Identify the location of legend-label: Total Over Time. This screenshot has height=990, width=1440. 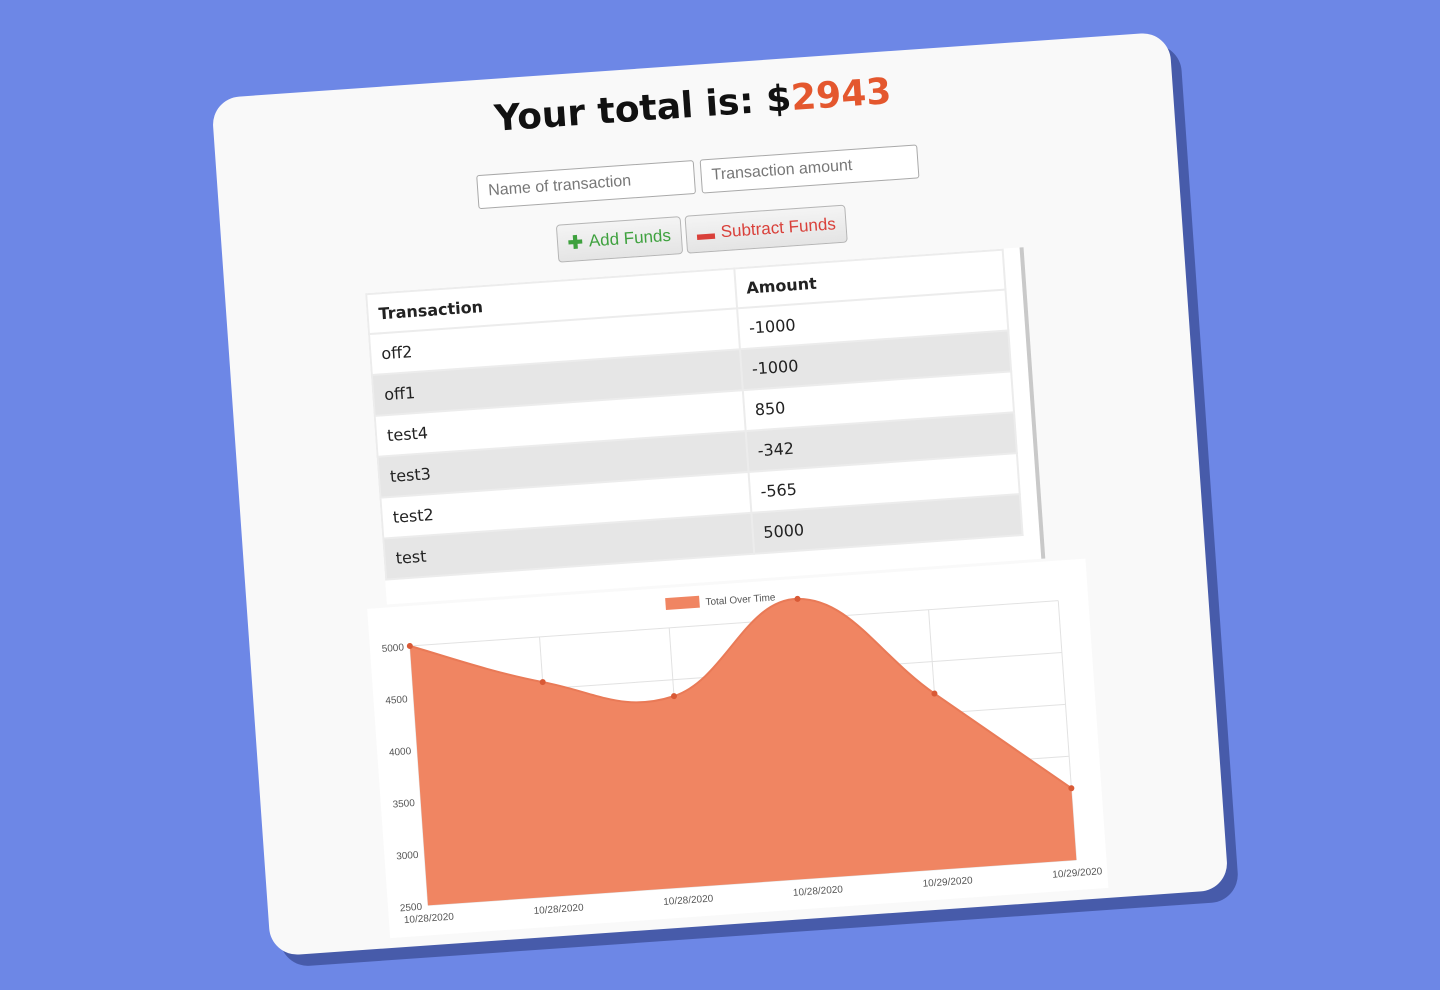
(740, 600).